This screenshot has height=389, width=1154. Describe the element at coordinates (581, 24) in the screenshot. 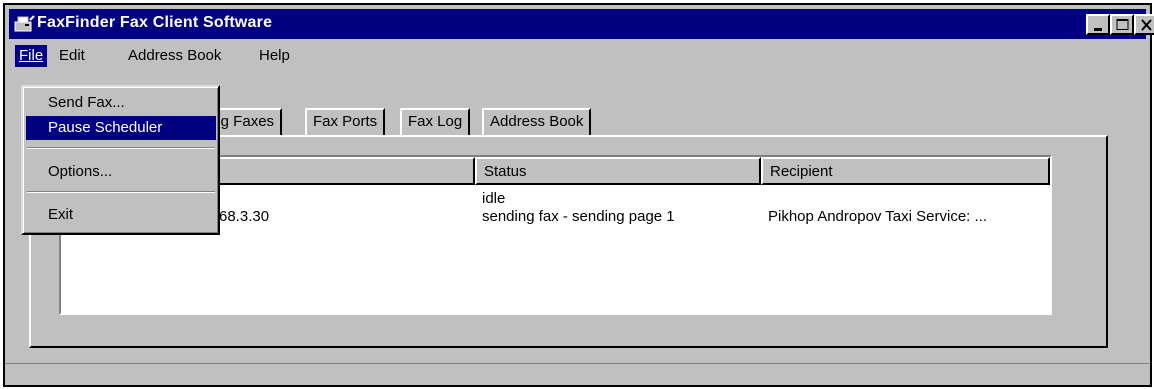

I see `title-bar: FaxFinder Fax Client Software` at that location.